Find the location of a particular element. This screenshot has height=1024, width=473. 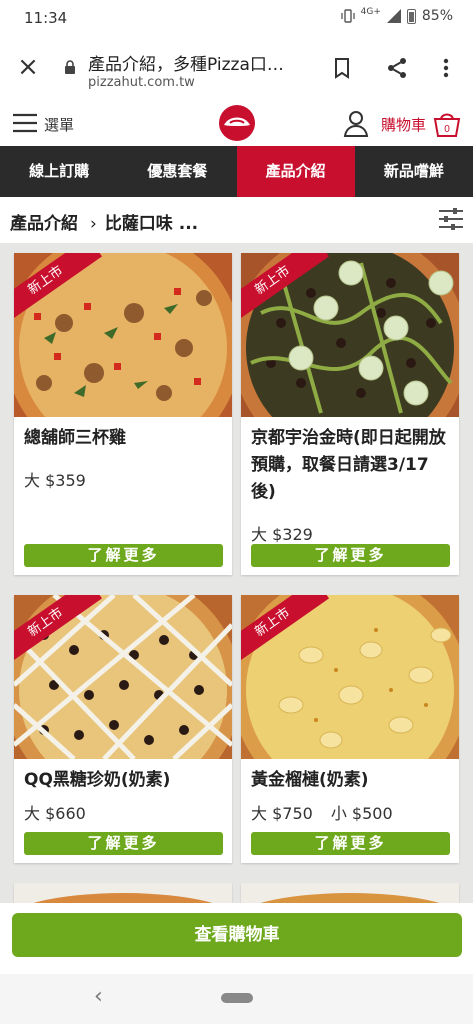

product-card: 新上市 QQ黑糖珍奶(奶素) 大 $660 了解更多 is located at coordinates (123, 729).